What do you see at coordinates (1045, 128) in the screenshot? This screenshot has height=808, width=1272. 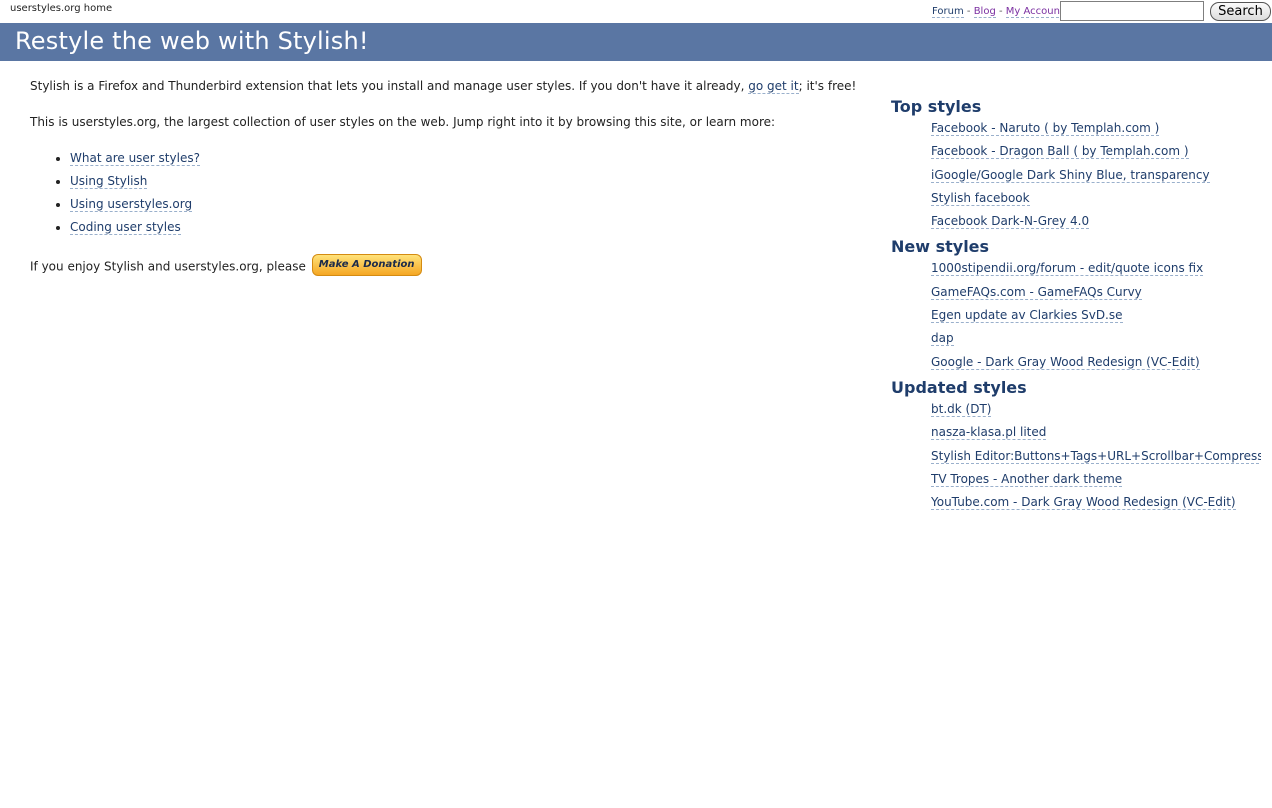 I see `style-link: Facebook - Naruto ( by Templah.com )` at bounding box center [1045, 128].